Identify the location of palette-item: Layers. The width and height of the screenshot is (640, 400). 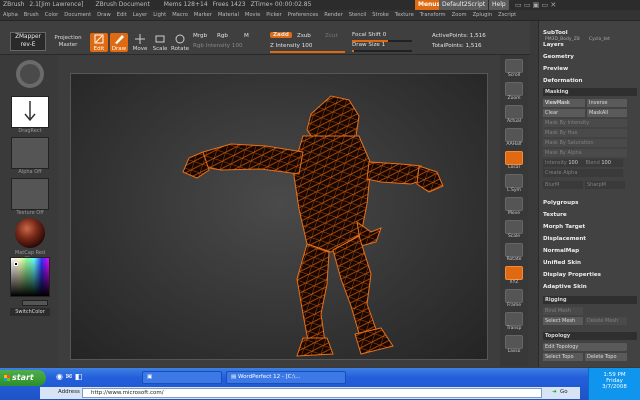
(553, 45).